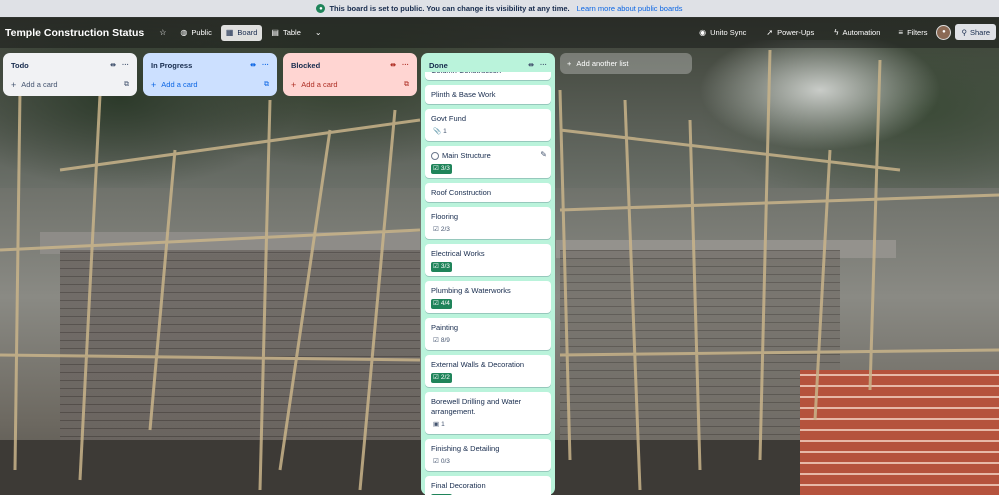 The width and height of the screenshot is (999, 495). I want to click on add-list-button: + Add another list, so click(626, 63).